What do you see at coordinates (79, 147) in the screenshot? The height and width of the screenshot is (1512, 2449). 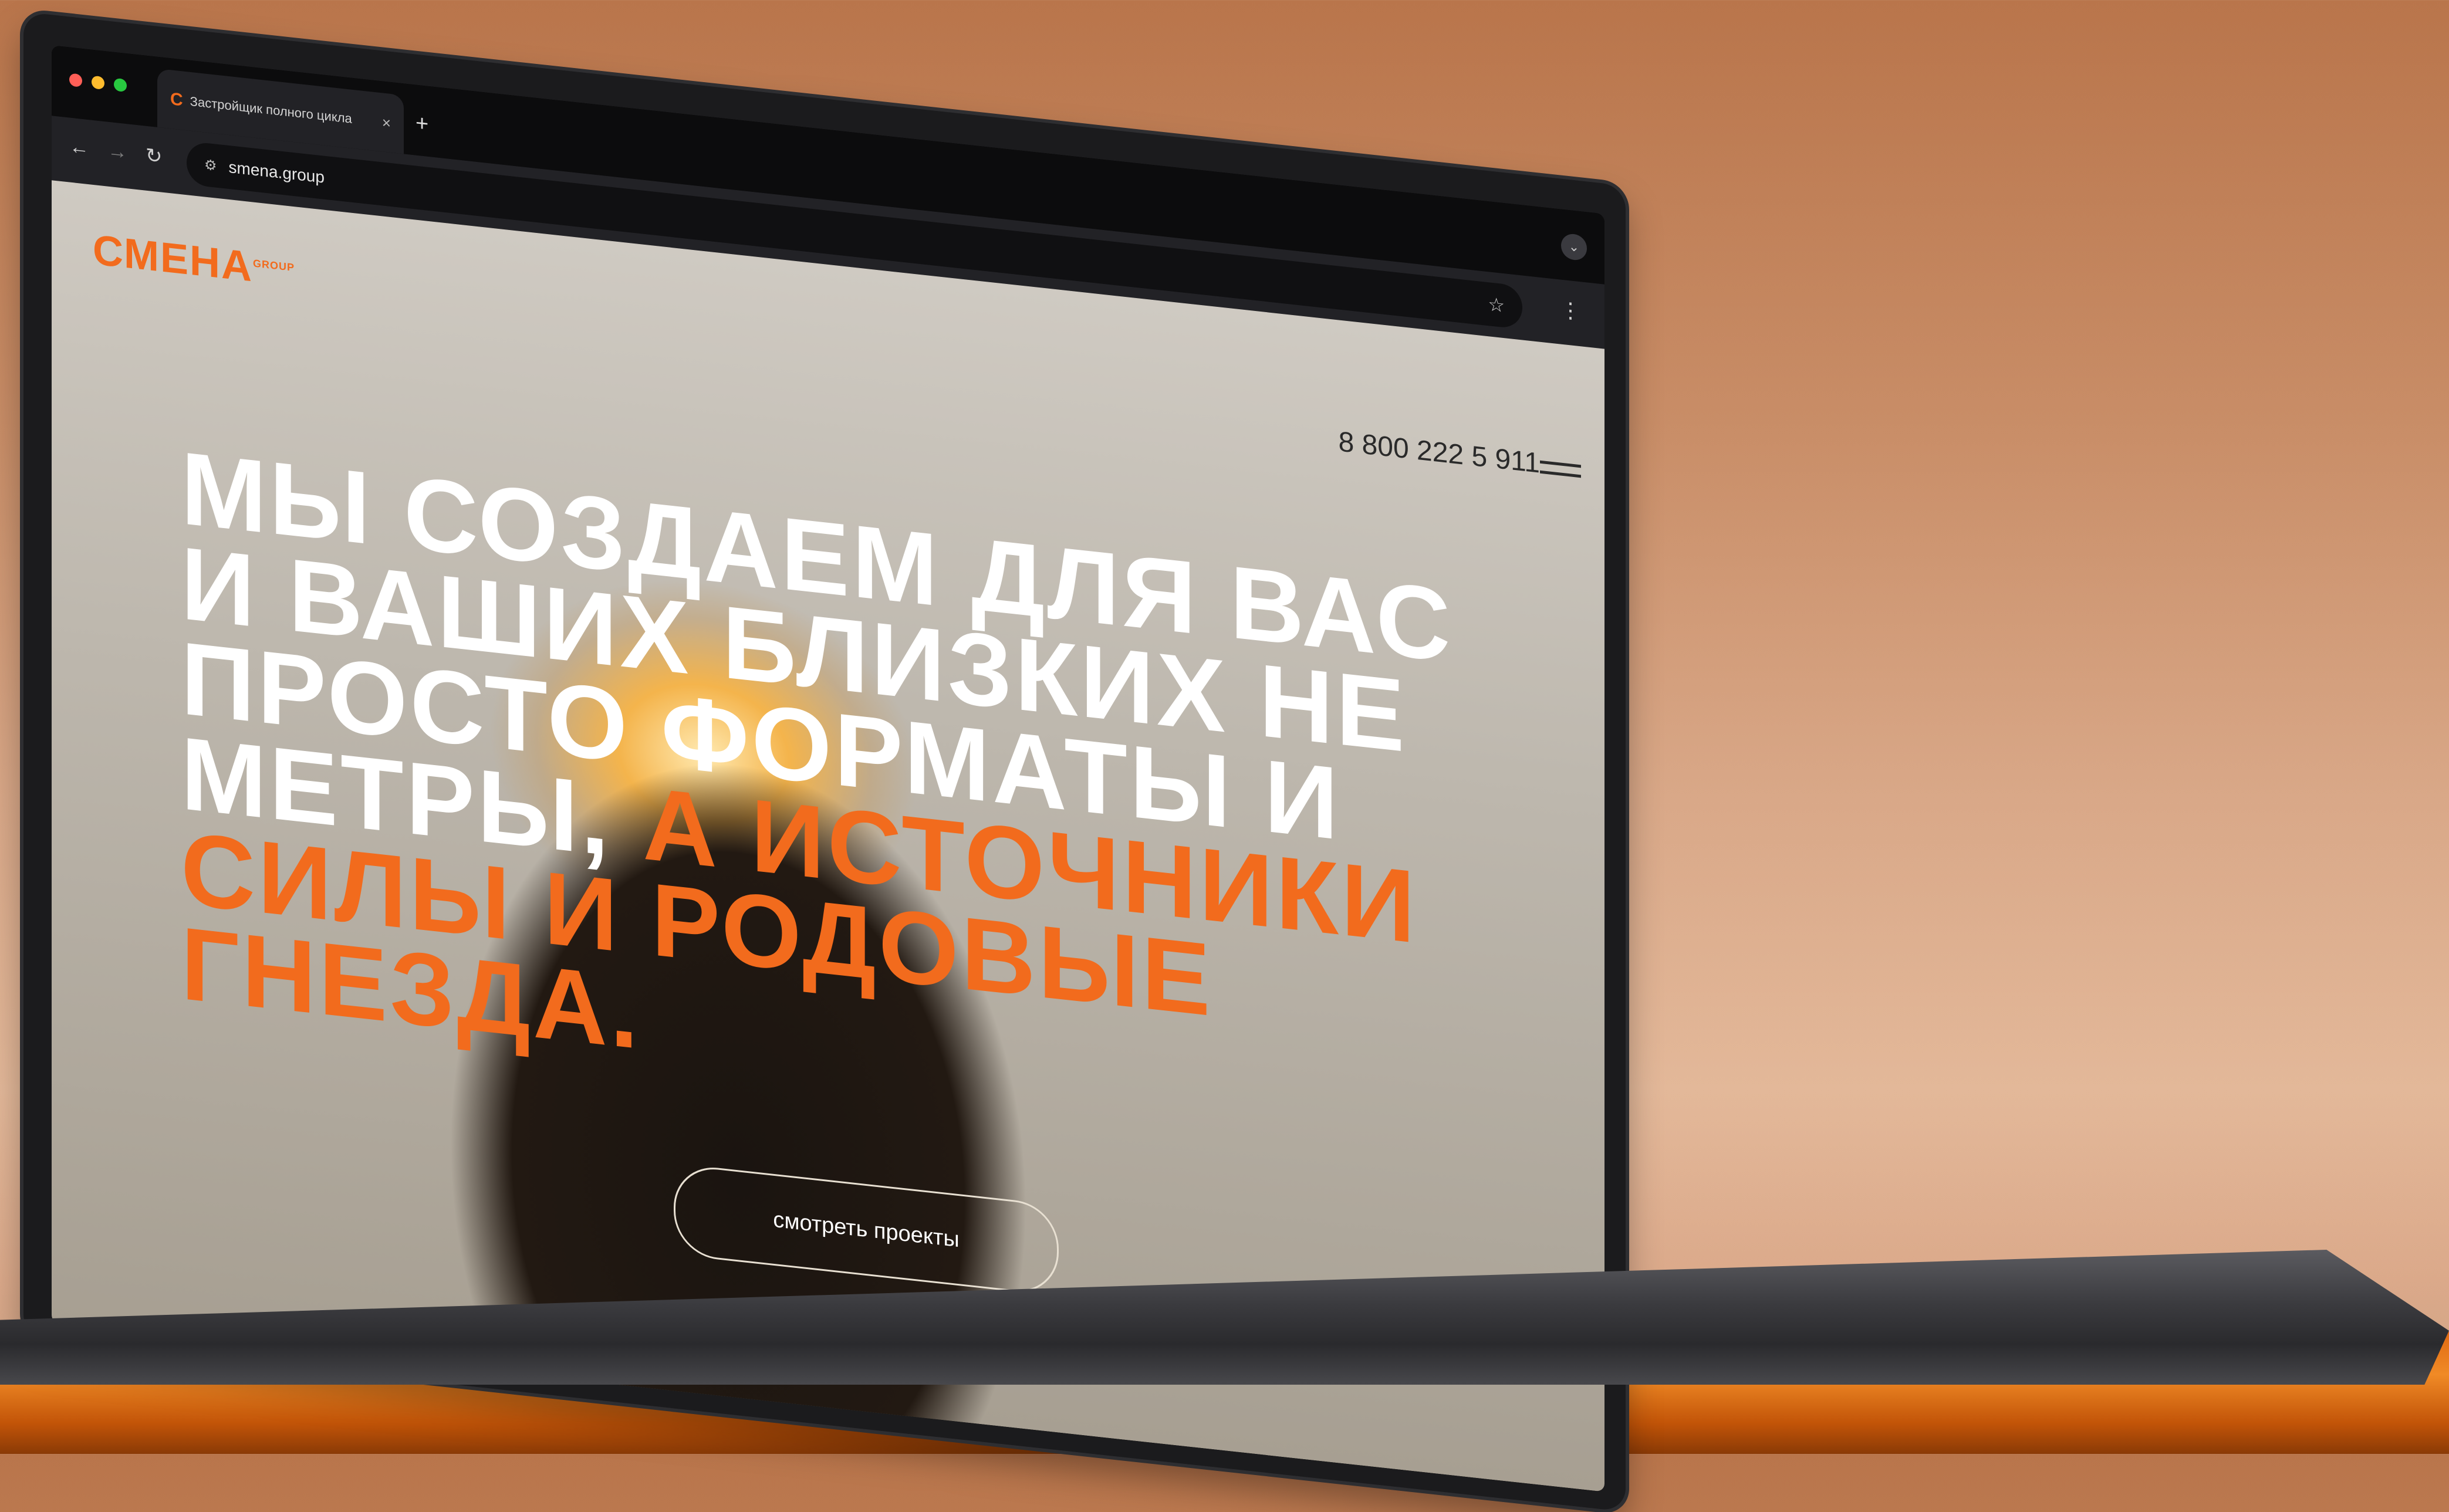 I see `back-icon: ←` at bounding box center [79, 147].